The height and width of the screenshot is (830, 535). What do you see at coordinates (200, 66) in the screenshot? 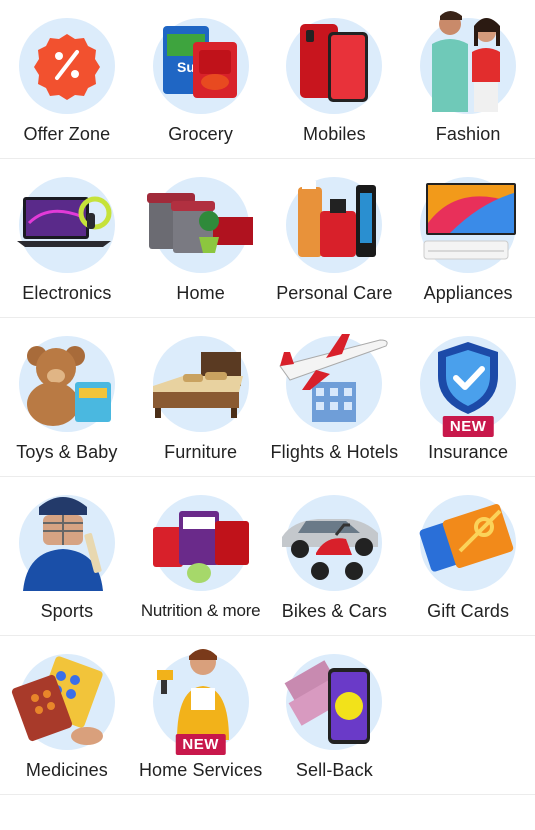
I see `grocery-icon: Su` at bounding box center [200, 66].